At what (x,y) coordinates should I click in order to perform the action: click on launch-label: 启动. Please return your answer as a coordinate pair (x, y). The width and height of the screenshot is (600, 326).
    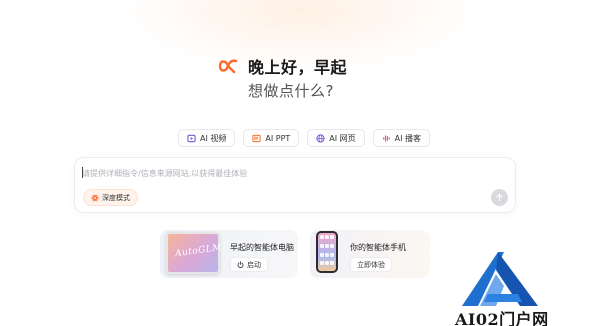
    Looking at the image, I should click on (254, 264).